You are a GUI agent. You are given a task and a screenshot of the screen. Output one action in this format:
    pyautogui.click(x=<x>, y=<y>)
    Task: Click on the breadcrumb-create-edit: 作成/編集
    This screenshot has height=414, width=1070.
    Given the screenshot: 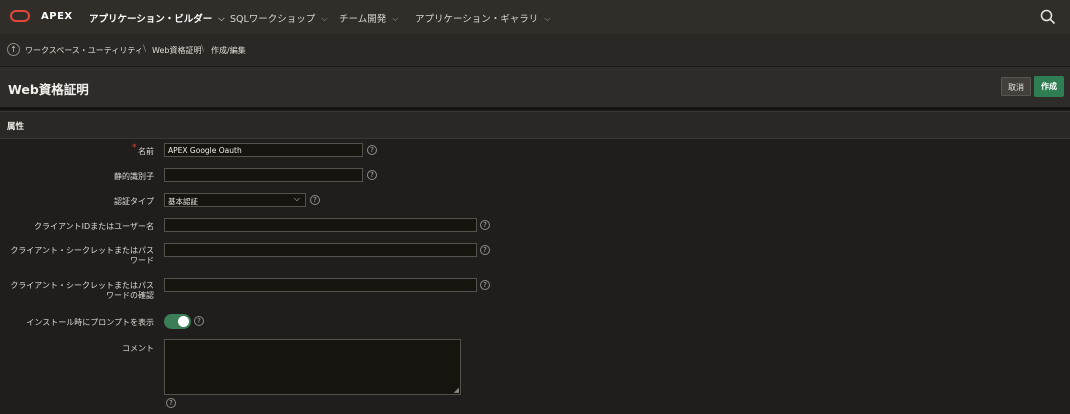 What is the action you would take?
    pyautogui.click(x=228, y=50)
    